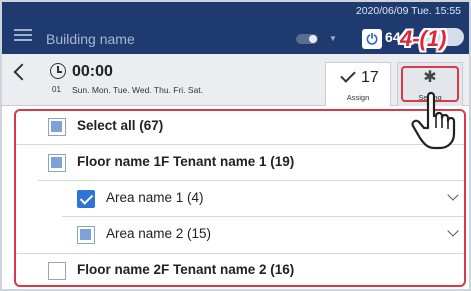  I want to click on dropdown-caret-icon: ▼, so click(333, 38).